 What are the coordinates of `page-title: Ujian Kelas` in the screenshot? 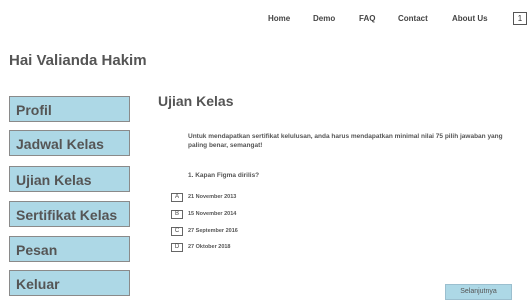 It's located at (196, 101).